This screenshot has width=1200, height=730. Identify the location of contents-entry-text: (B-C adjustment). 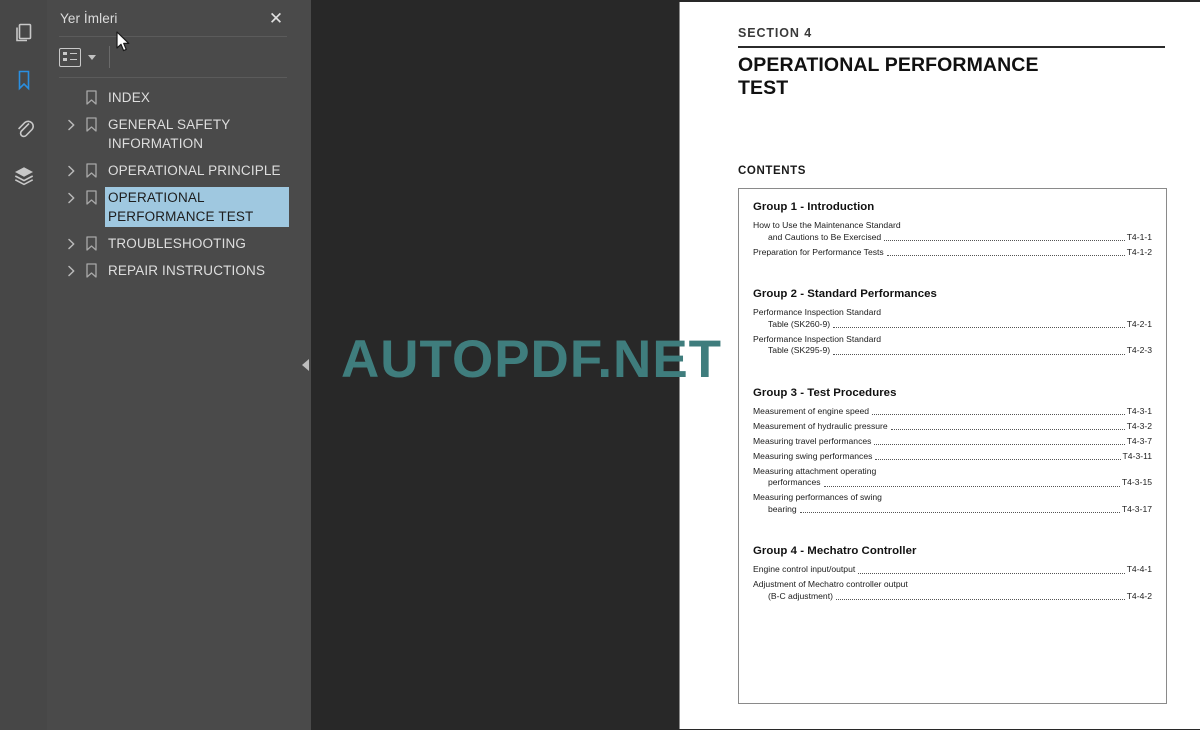
(800, 595).